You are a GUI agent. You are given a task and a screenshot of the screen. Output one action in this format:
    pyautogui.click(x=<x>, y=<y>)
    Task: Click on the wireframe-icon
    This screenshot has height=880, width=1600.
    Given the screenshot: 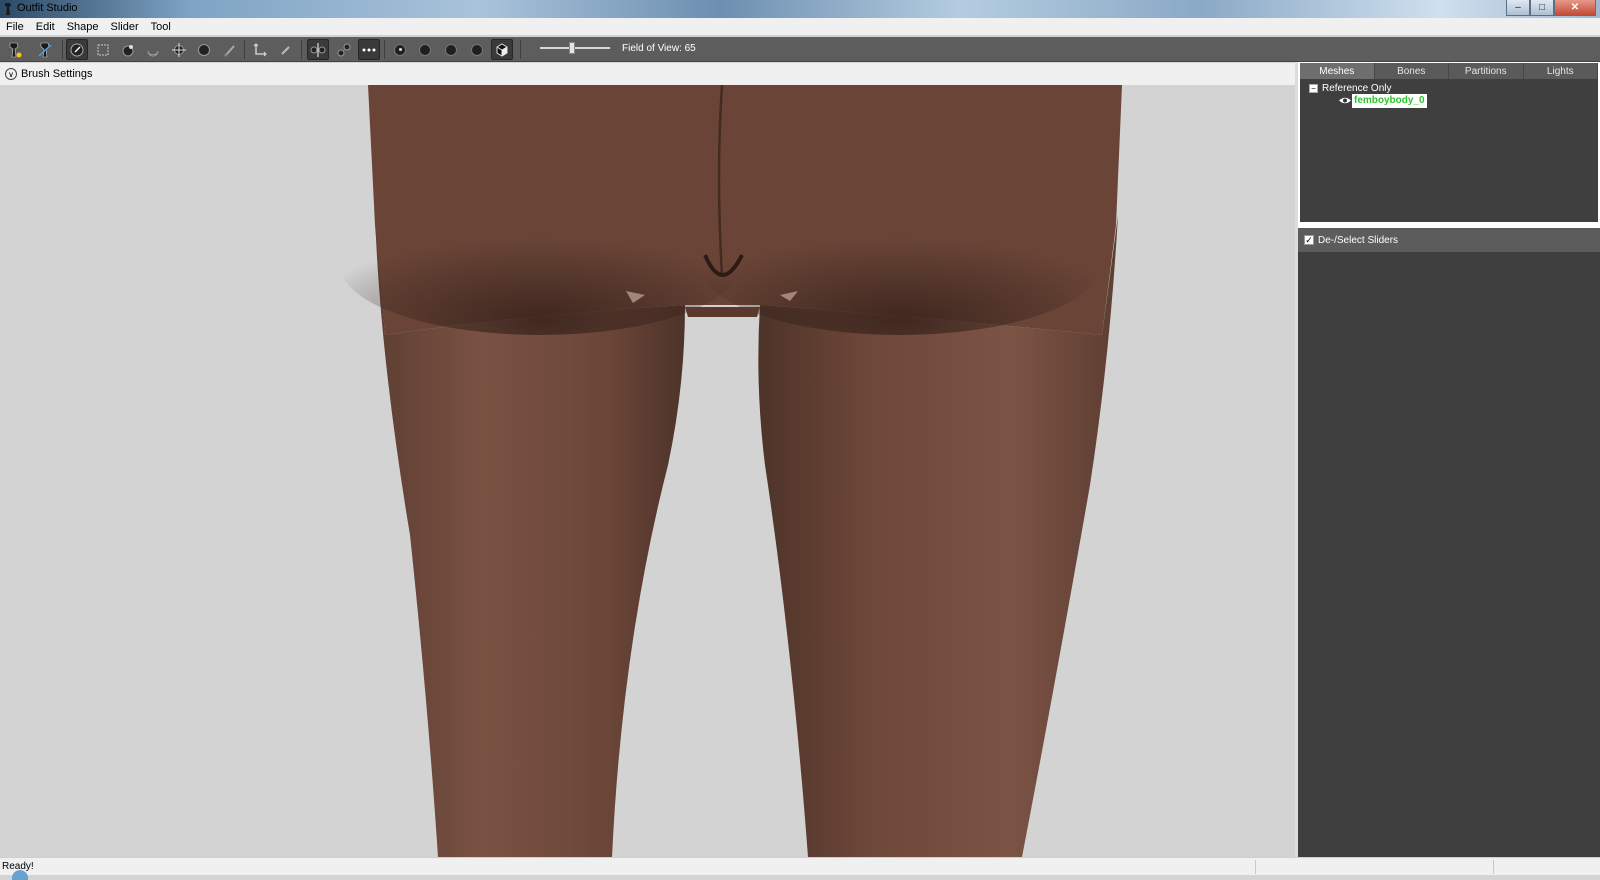 What is the action you would take?
    pyautogui.click(x=502, y=49)
    